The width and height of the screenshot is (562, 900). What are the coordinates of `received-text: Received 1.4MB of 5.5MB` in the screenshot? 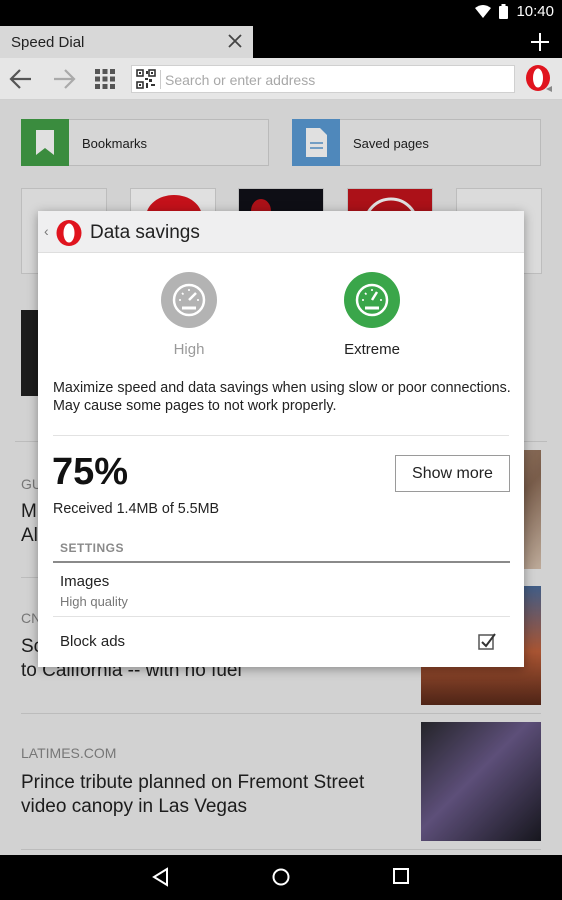 It's located at (136, 509).